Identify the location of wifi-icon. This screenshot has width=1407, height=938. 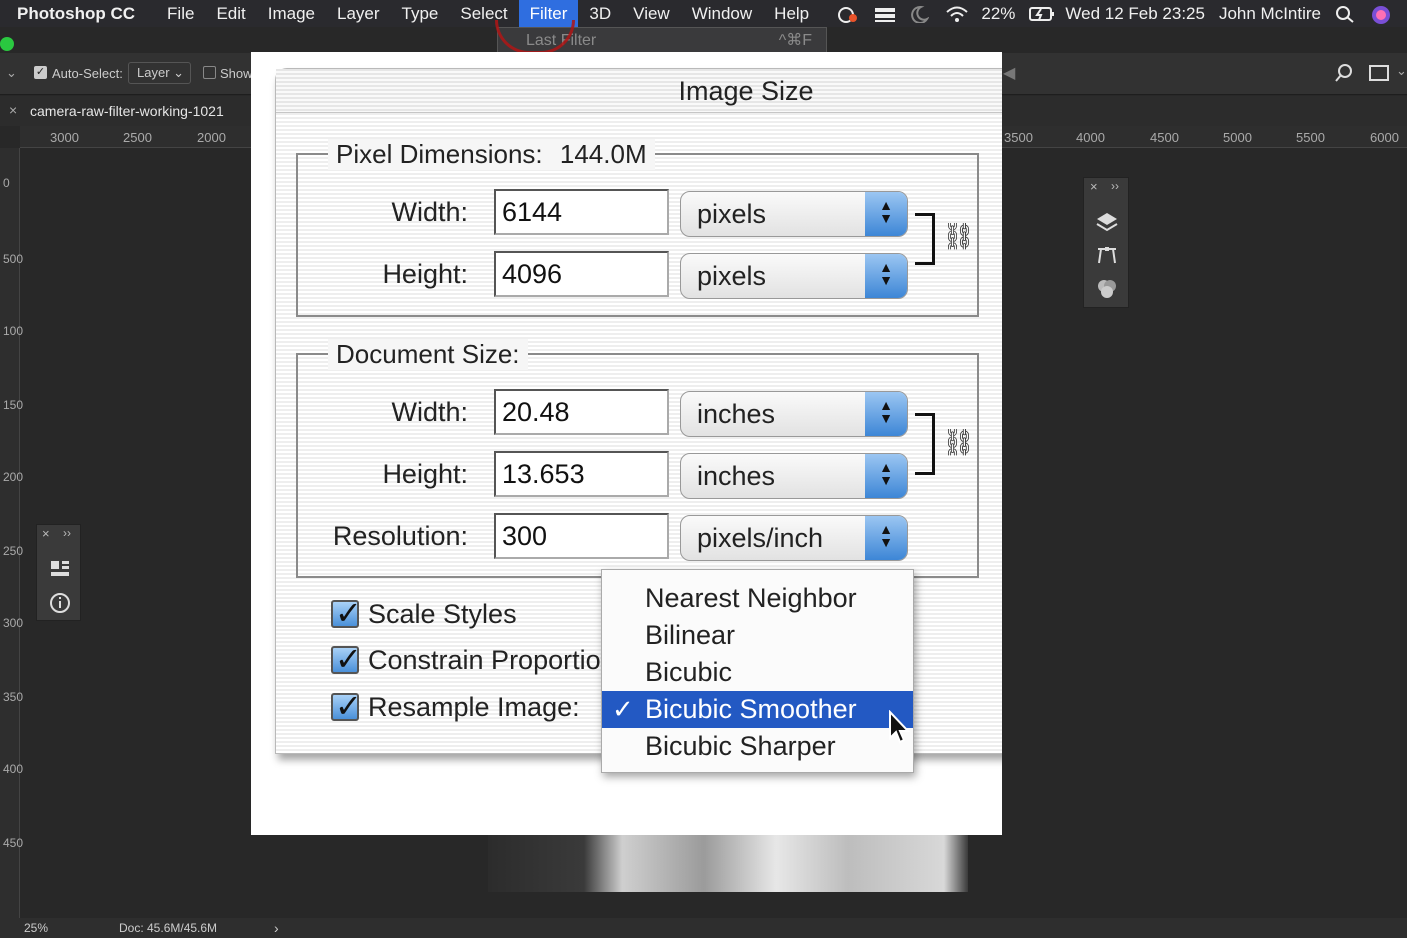
(957, 14).